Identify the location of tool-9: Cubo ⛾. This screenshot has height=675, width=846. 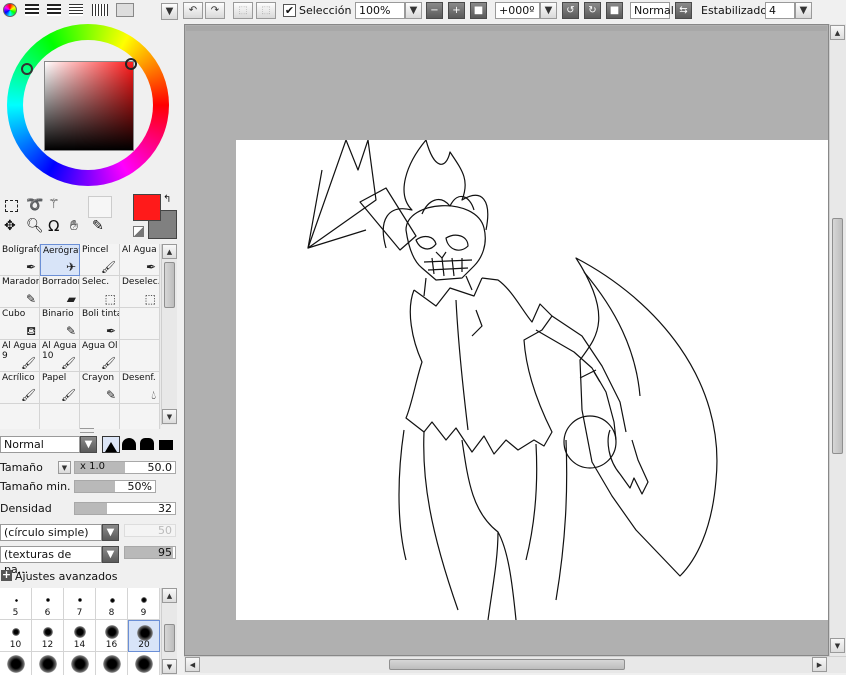
(20, 324).